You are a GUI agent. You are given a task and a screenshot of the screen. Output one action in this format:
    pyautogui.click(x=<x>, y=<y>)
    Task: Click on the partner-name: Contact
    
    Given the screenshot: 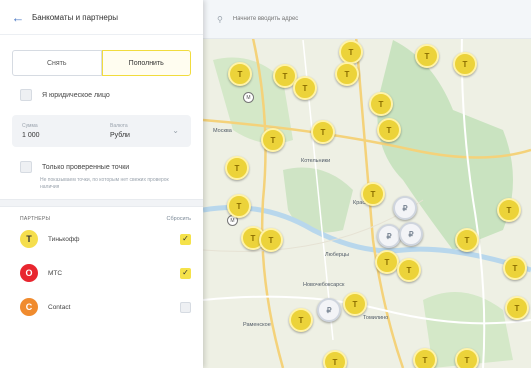 What is the action you would take?
    pyautogui.click(x=59, y=307)
    